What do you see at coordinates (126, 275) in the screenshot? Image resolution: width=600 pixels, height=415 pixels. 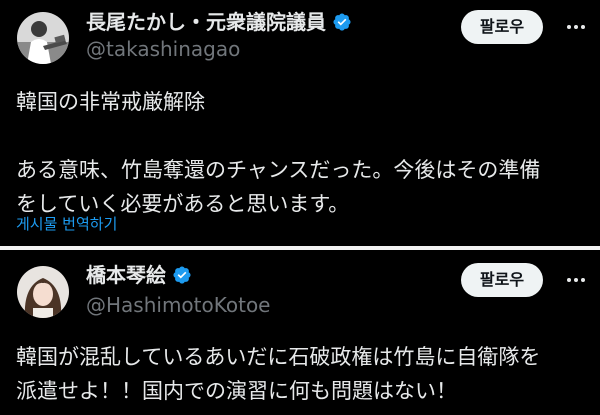 I see `display-name: 橋本琴絵` at bounding box center [126, 275].